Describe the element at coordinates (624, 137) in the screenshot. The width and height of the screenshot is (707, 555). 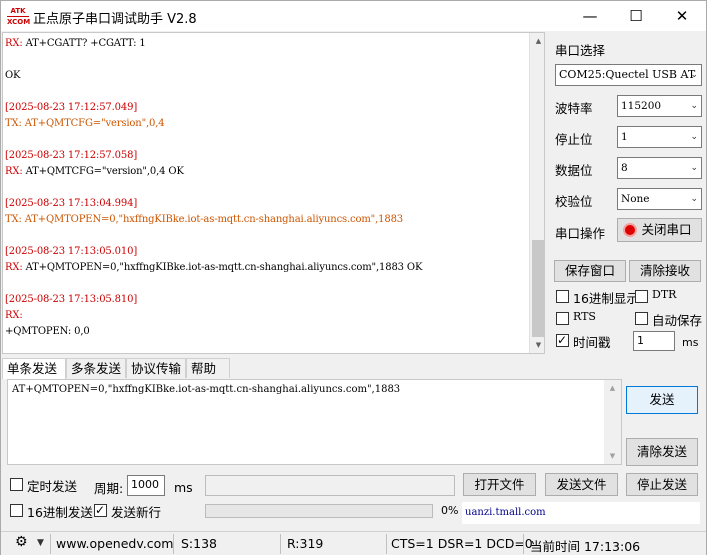
I see `stopbits-value: 1` at that location.